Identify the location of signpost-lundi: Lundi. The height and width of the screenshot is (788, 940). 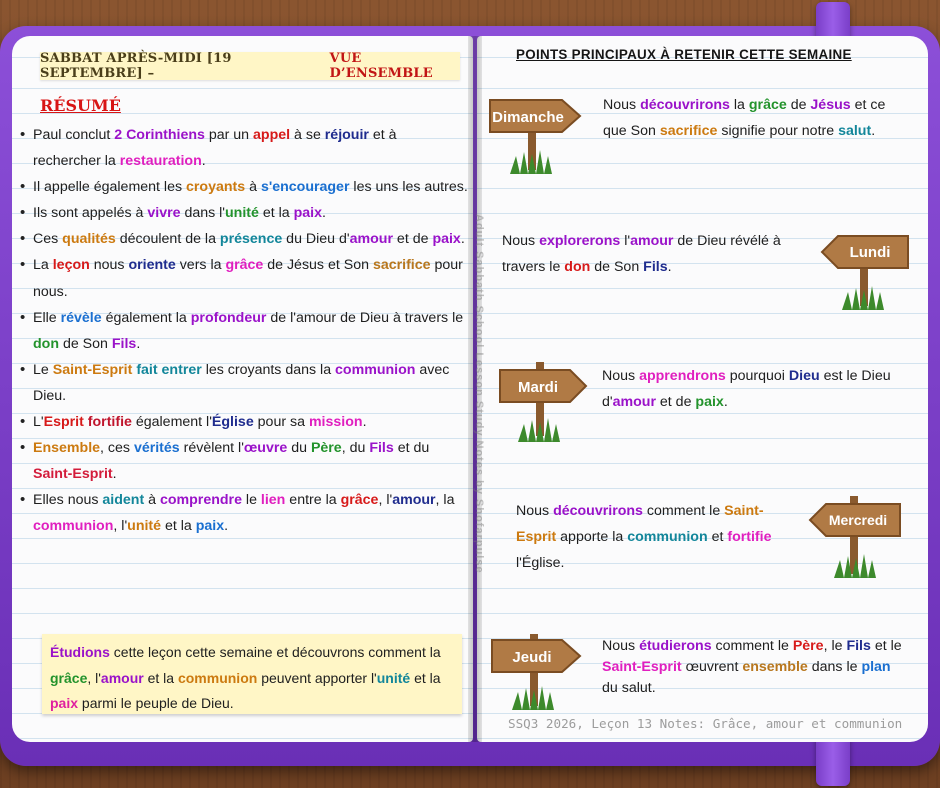
(864, 272).